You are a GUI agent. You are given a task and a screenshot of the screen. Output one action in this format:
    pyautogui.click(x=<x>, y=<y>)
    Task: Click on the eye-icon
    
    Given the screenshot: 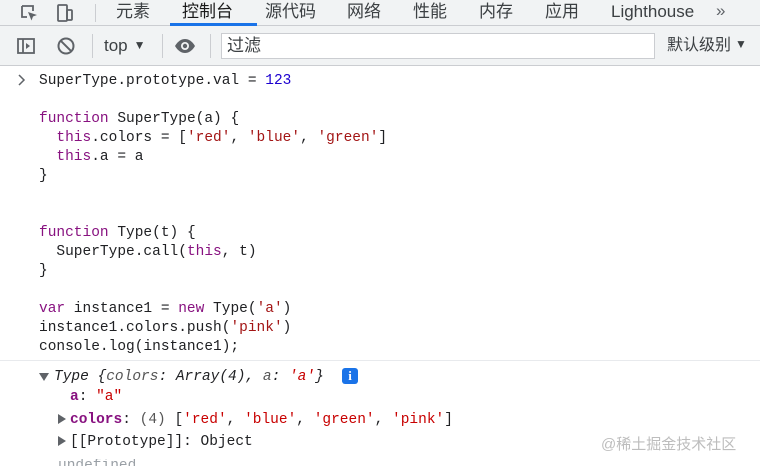 What is the action you would take?
    pyautogui.click(x=185, y=46)
    